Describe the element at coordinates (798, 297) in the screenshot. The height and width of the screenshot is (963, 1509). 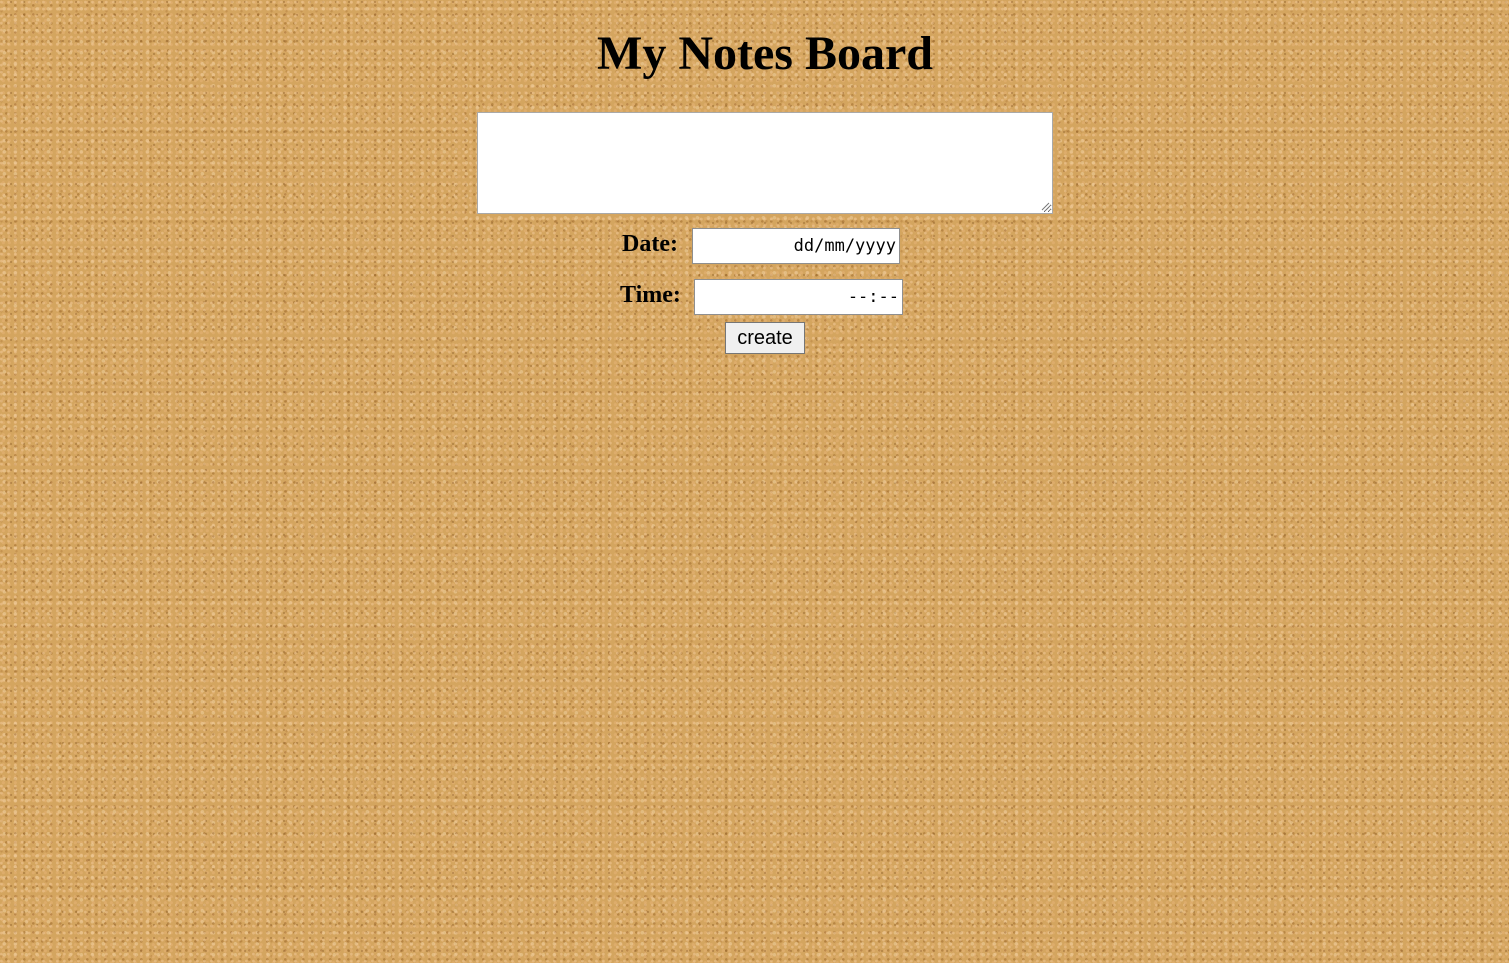
I see `time-input: --:--` at that location.